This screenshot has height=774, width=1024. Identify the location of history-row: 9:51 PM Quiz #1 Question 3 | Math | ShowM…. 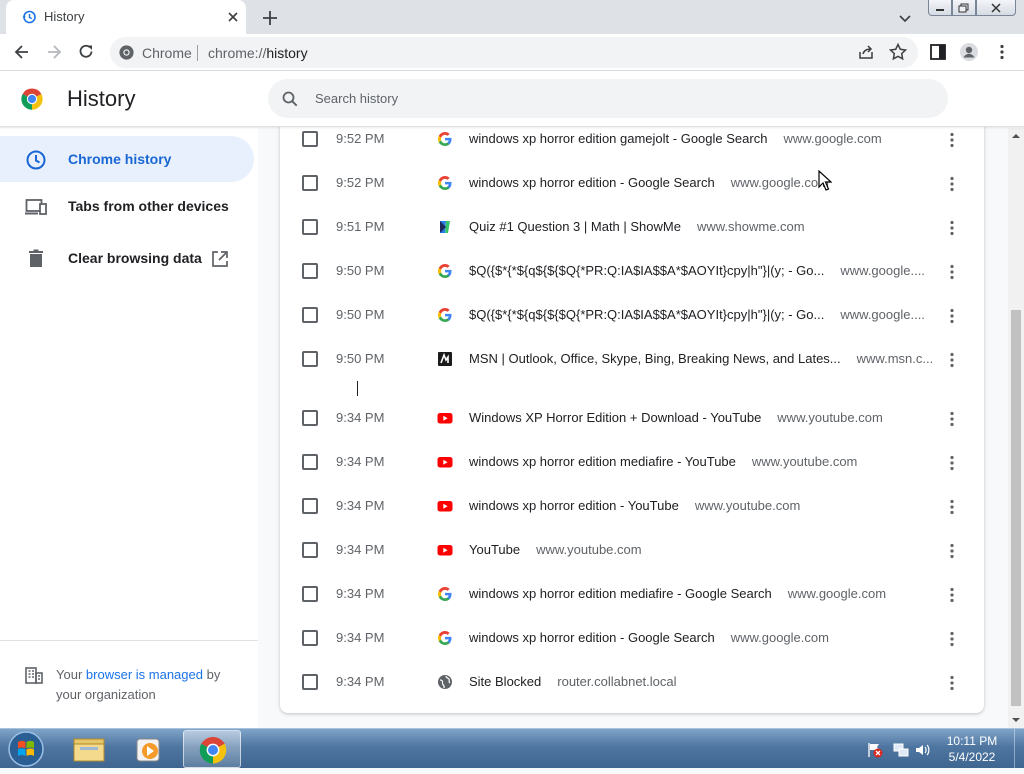
(632, 228).